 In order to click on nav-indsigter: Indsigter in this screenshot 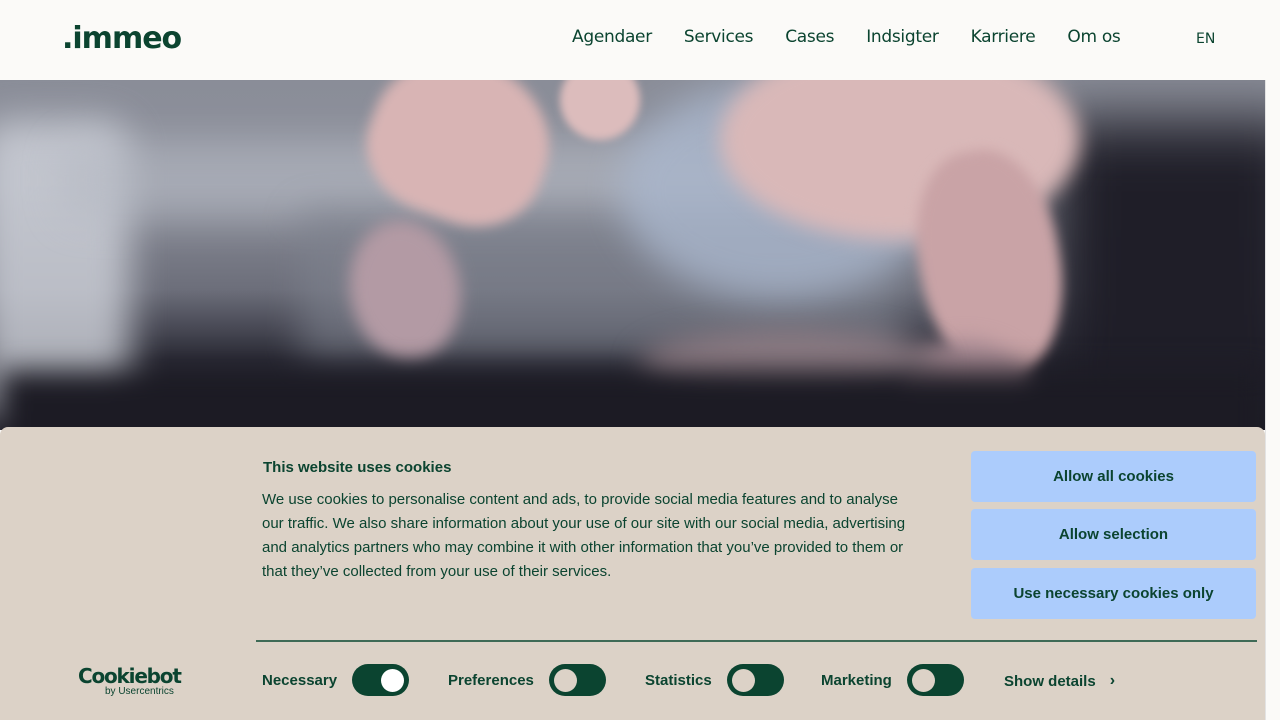, I will do `click(902, 37)`.